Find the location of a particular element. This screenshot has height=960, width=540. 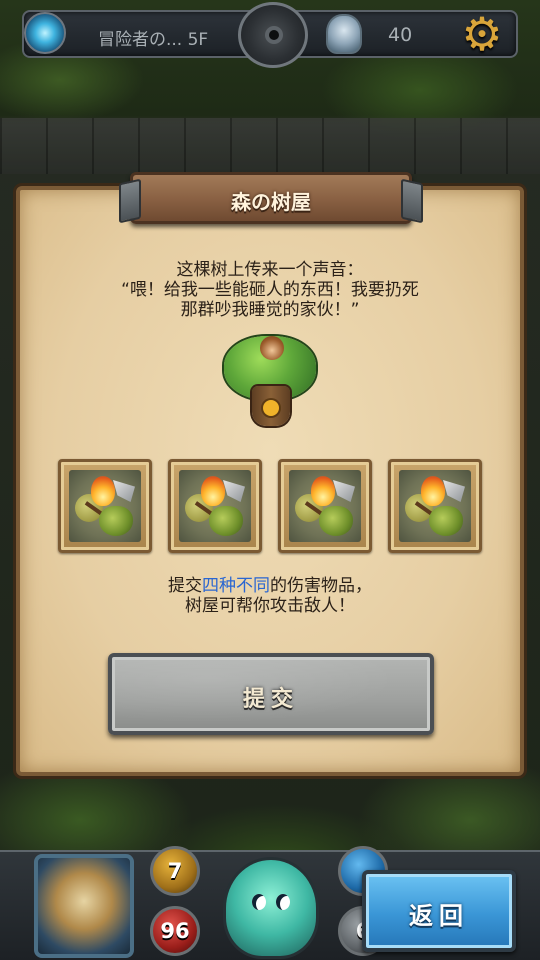

hint-highlight: 四种不同 is located at coordinates (236, 586).